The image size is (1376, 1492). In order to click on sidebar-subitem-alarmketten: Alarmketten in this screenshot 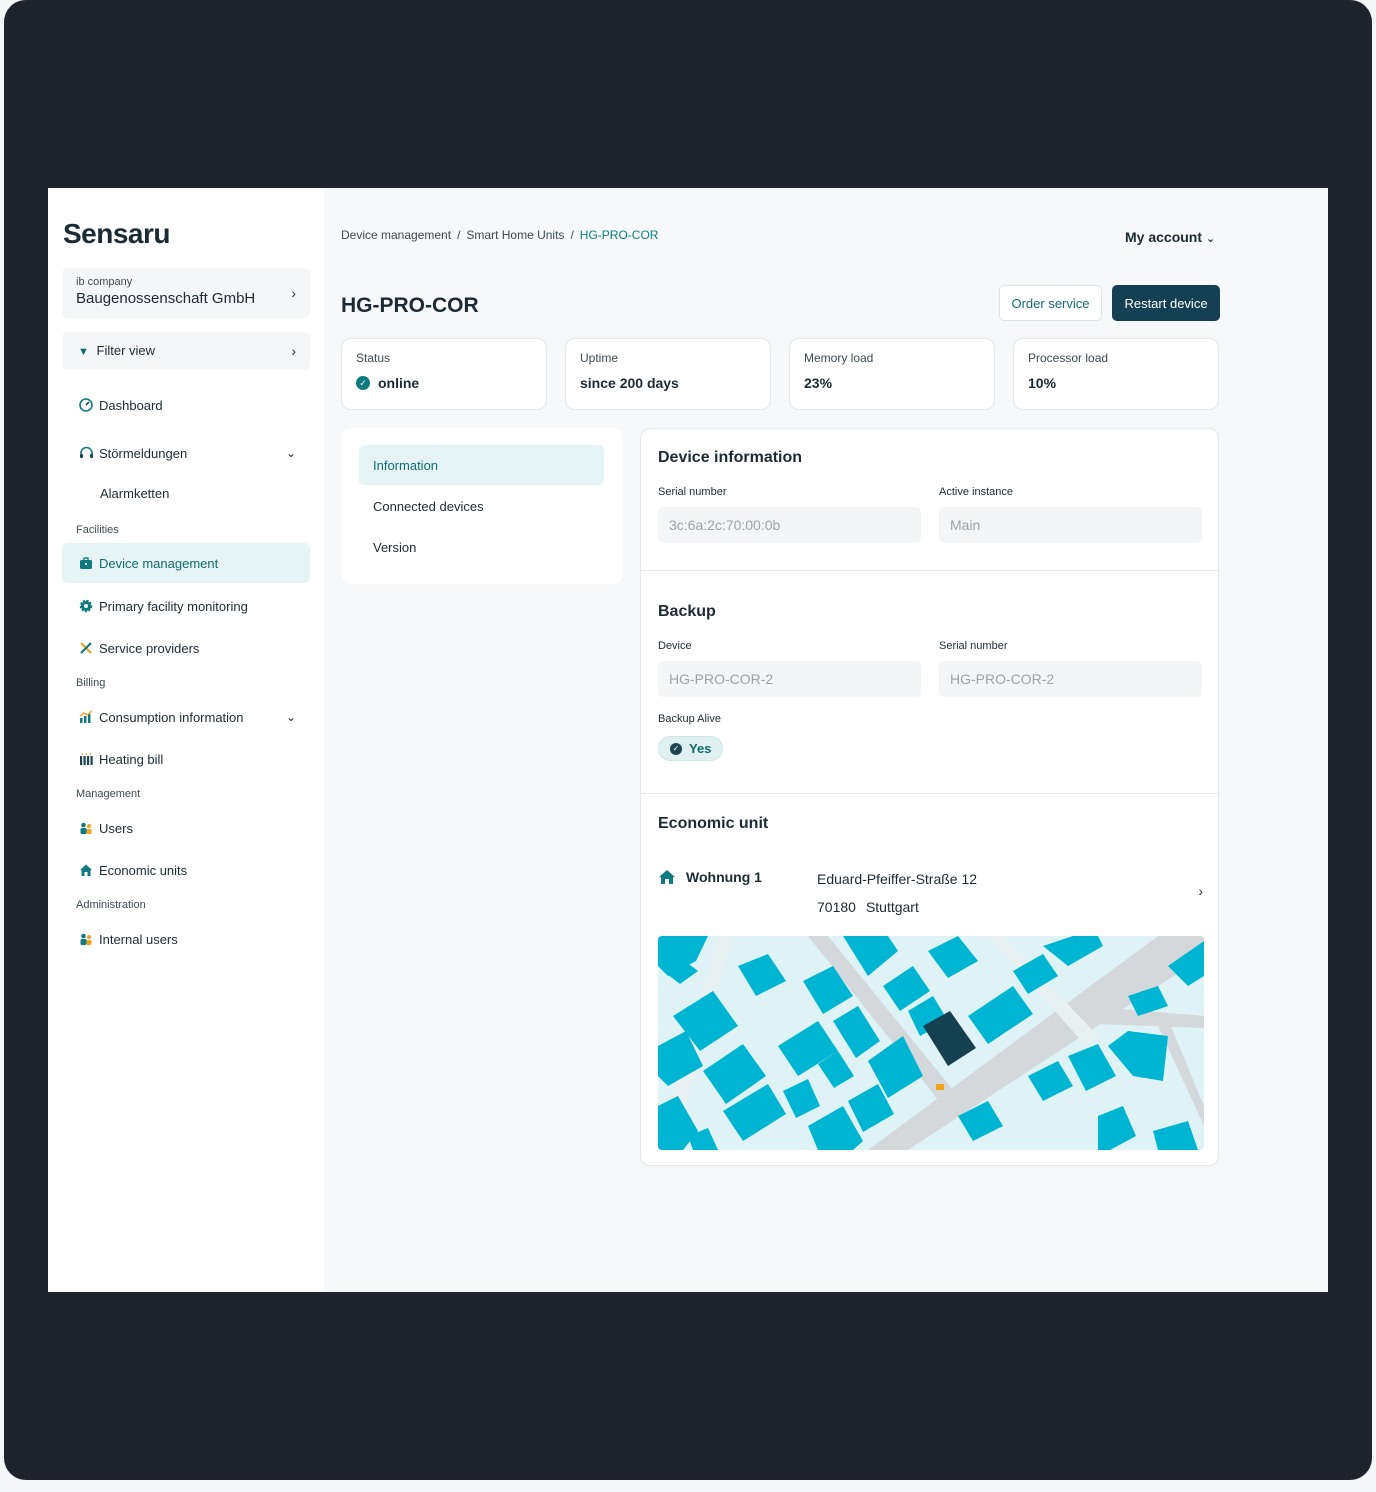, I will do `click(134, 493)`.